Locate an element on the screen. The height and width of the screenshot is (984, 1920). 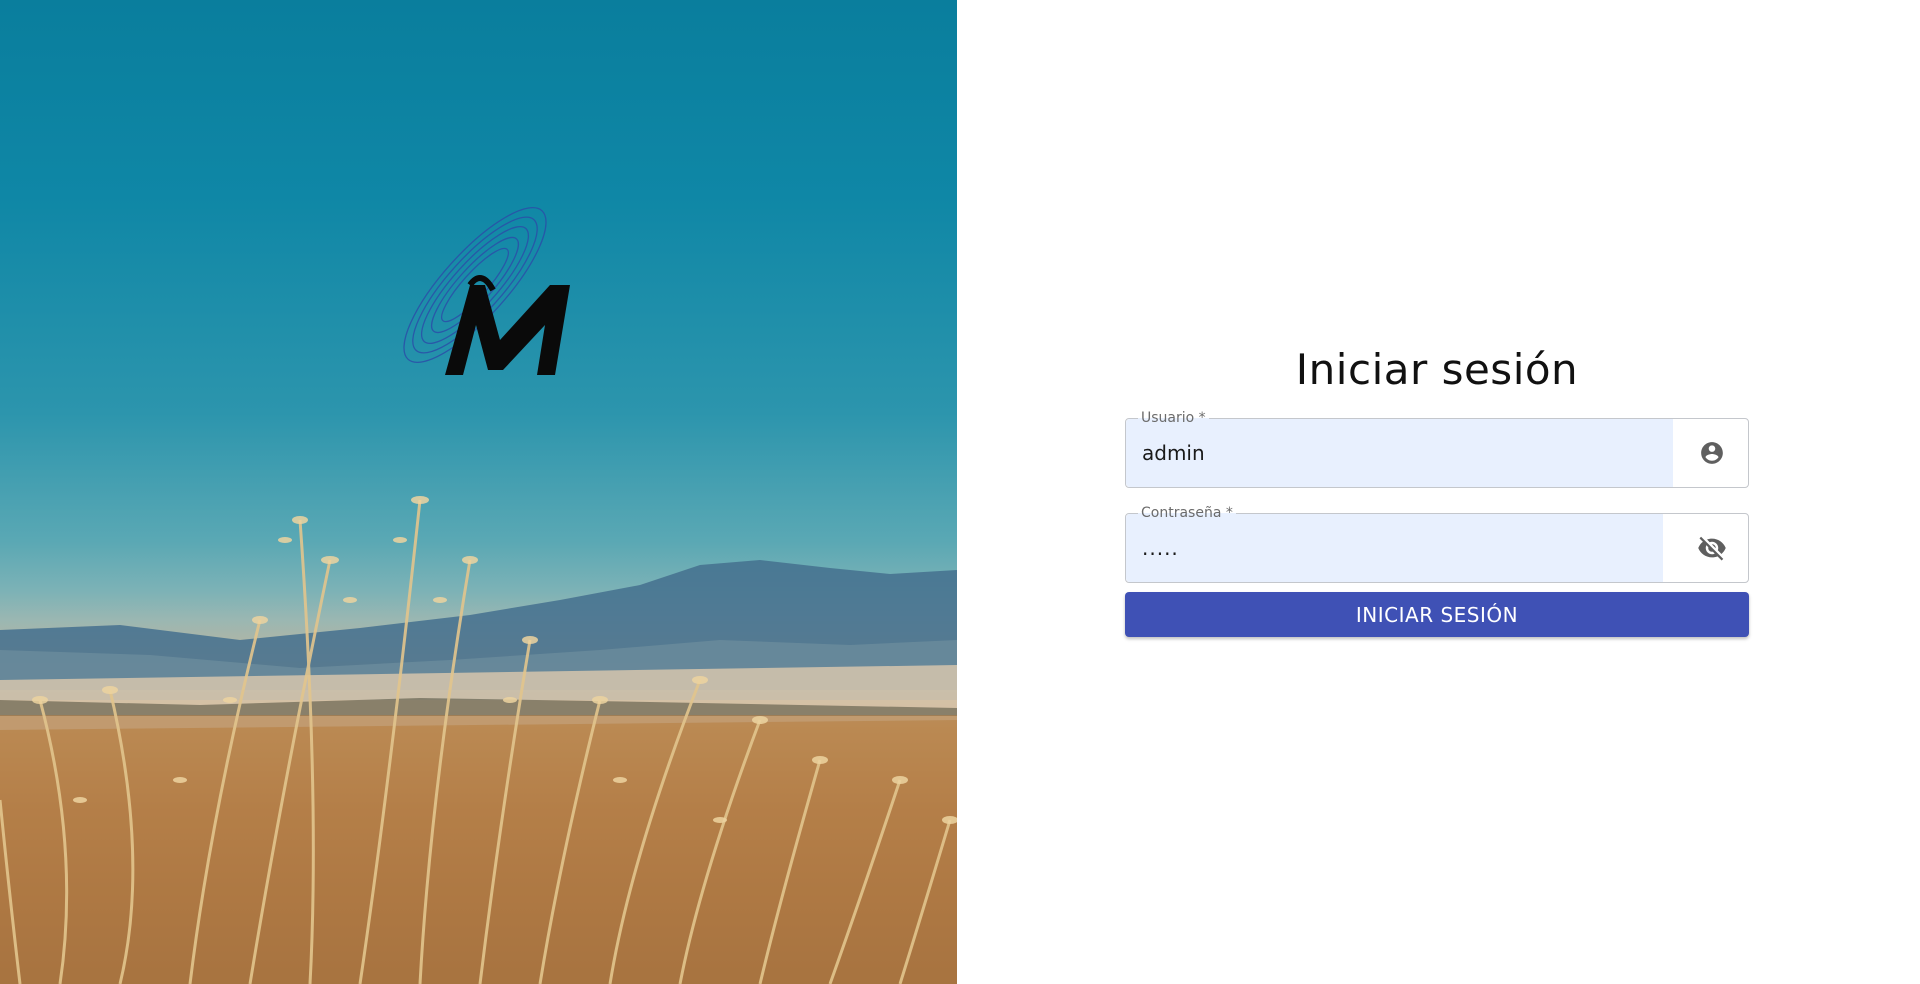
login-button: INICIAR SESIÓN is located at coordinates (1437, 614).